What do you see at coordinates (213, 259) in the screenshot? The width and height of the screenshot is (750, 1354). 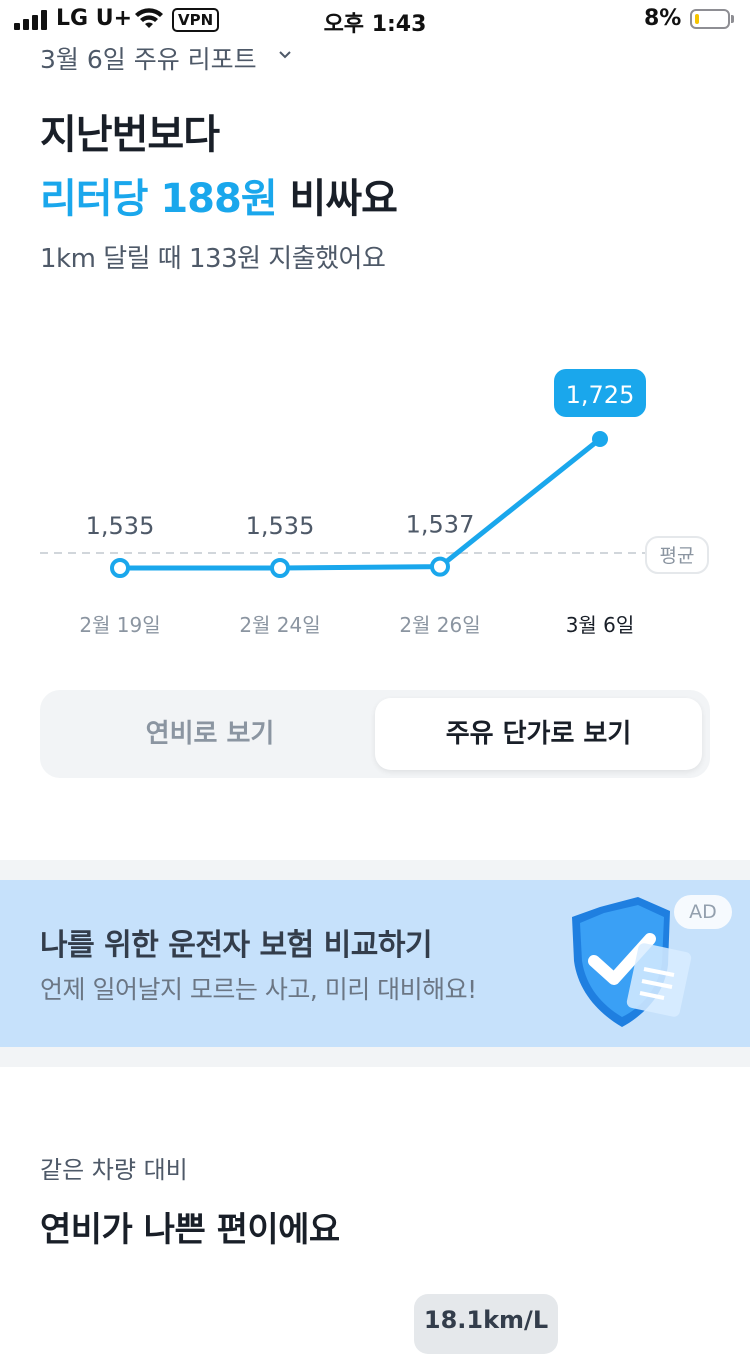 I see `cost-per-km: 1km 달릴 때 133원 지출했어요` at bounding box center [213, 259].